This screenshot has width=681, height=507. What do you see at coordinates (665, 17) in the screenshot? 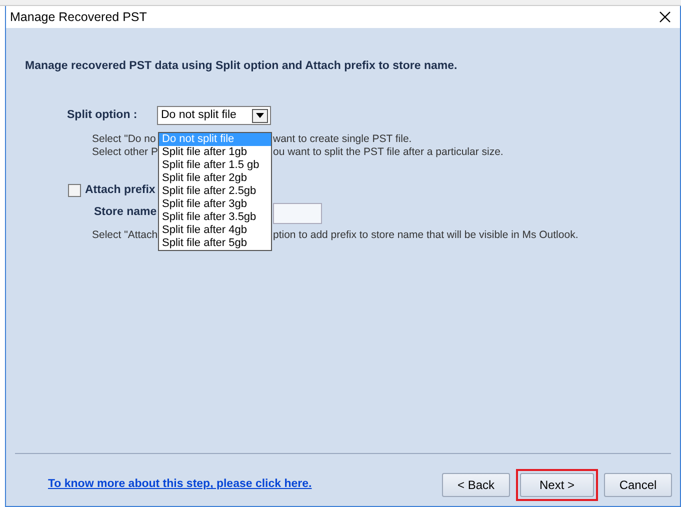
I see `close-button` at bounding box center [665, 17].